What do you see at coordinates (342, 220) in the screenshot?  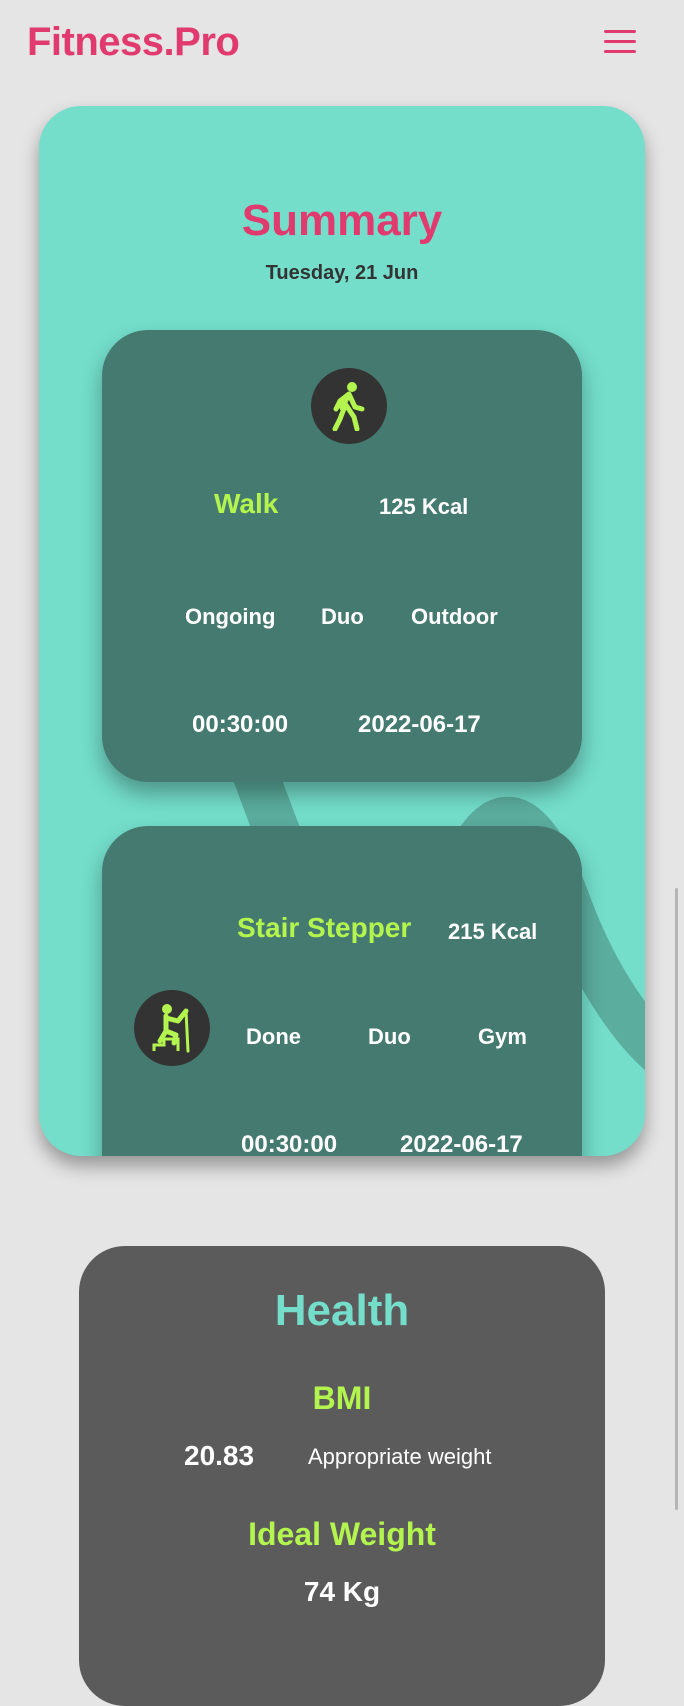 I see `summary-title: Summary` at bounding box center [342, 220].